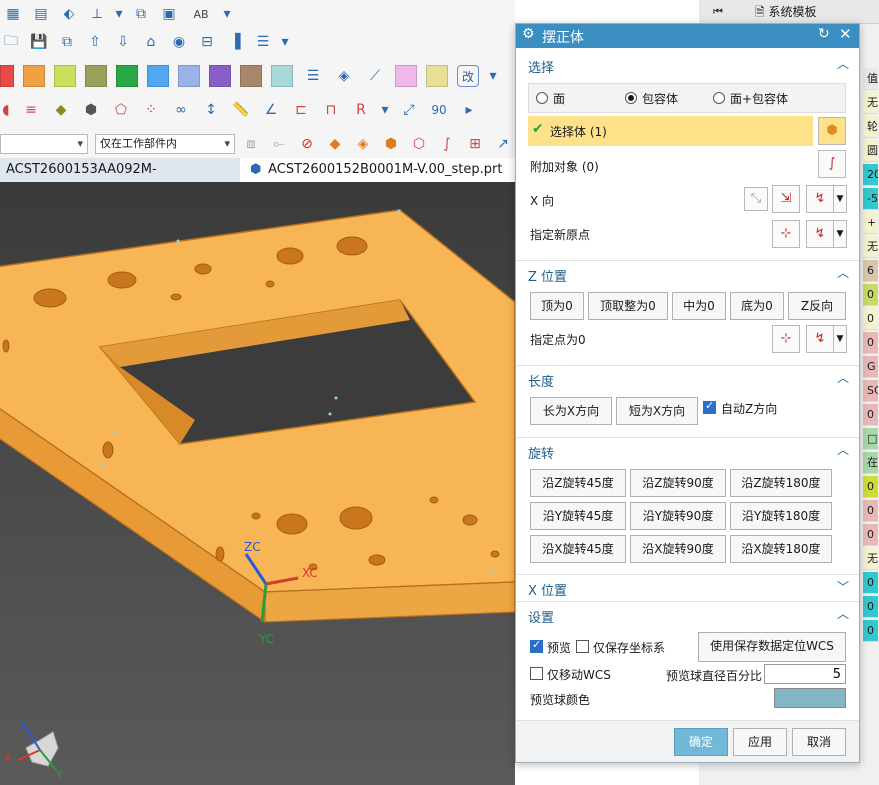 The height and width of the screenshot is (785, 879). Describe the element at coordinates (824, 34) in the screenshot. I see `reset-icon: ↻` at that location.